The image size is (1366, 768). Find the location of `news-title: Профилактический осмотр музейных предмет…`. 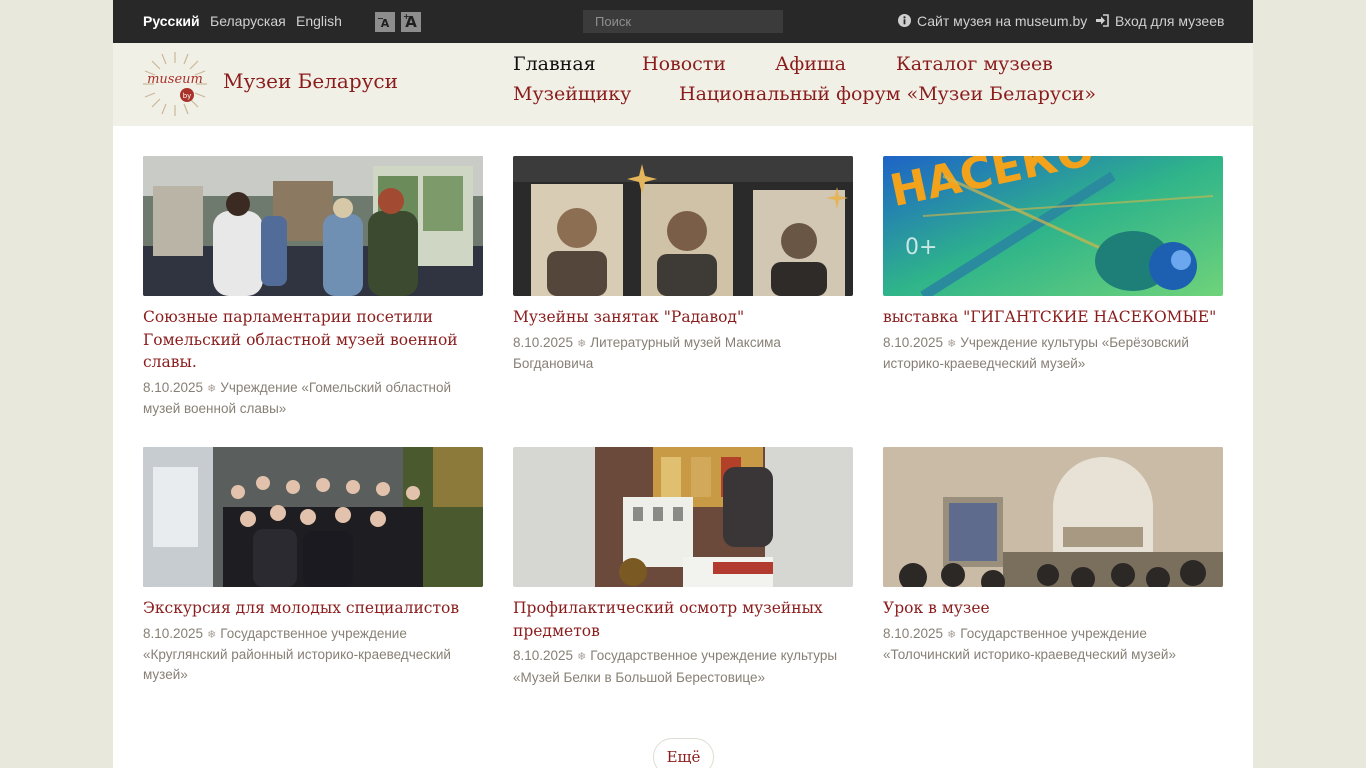

news-title: Профилактический осмотр музейных предмет… is located at coordinates (683, 619).